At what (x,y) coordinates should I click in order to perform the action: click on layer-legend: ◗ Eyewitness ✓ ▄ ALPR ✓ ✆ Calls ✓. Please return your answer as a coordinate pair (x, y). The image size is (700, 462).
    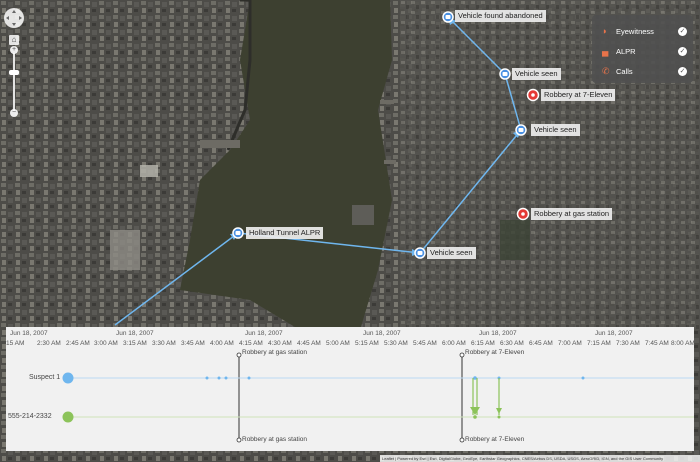
    Looking at the image, I should click on (642, 49).